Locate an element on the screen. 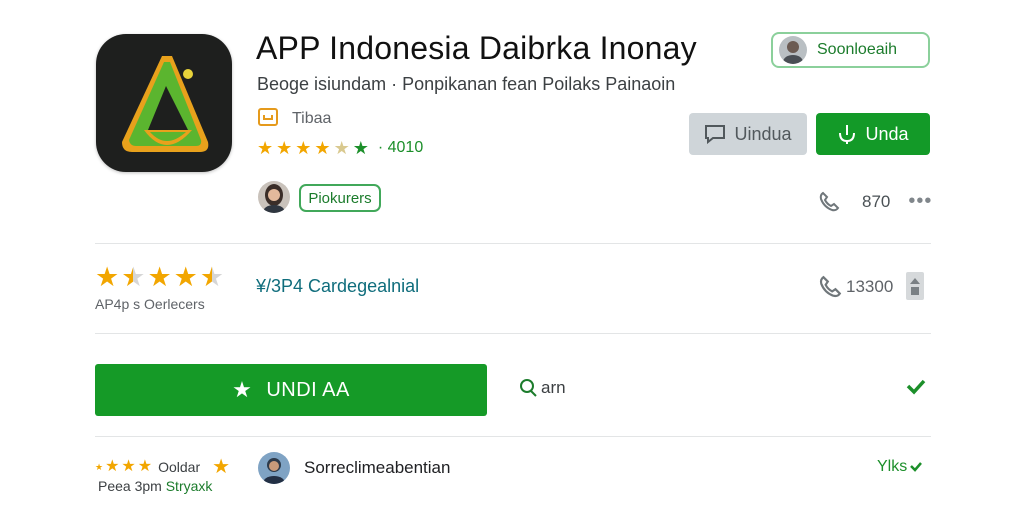 This screenshot has width=1024, height=512. reply-link: Ylks is located at coordinates (900, 467).